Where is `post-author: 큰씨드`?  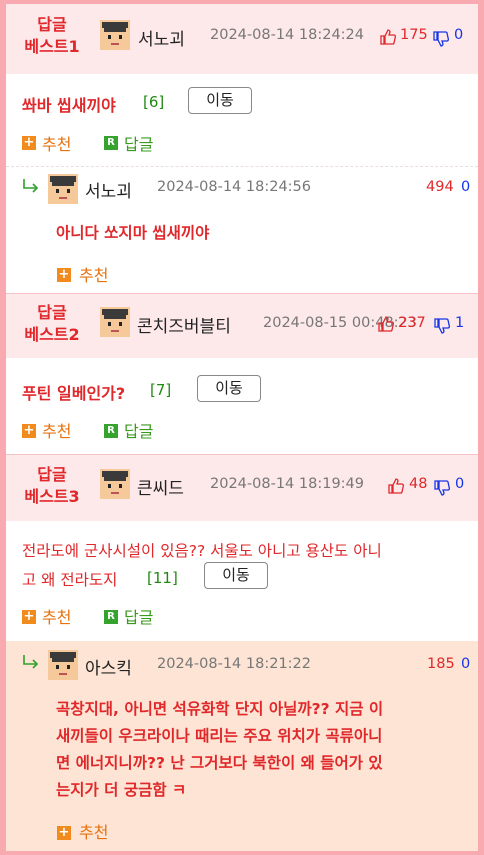 post-author: 큰씨드 is located at coordinates (160, 486).